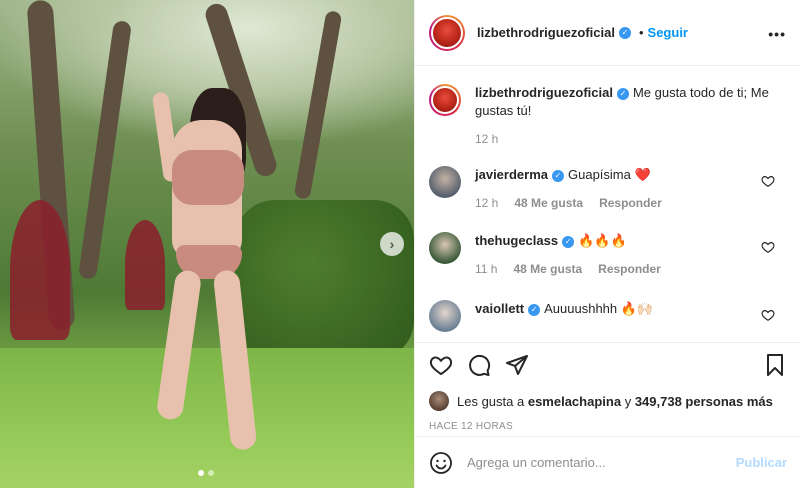 The image size is (800, 488). I want to click on comment-time: 11 h, so click(486, 269).